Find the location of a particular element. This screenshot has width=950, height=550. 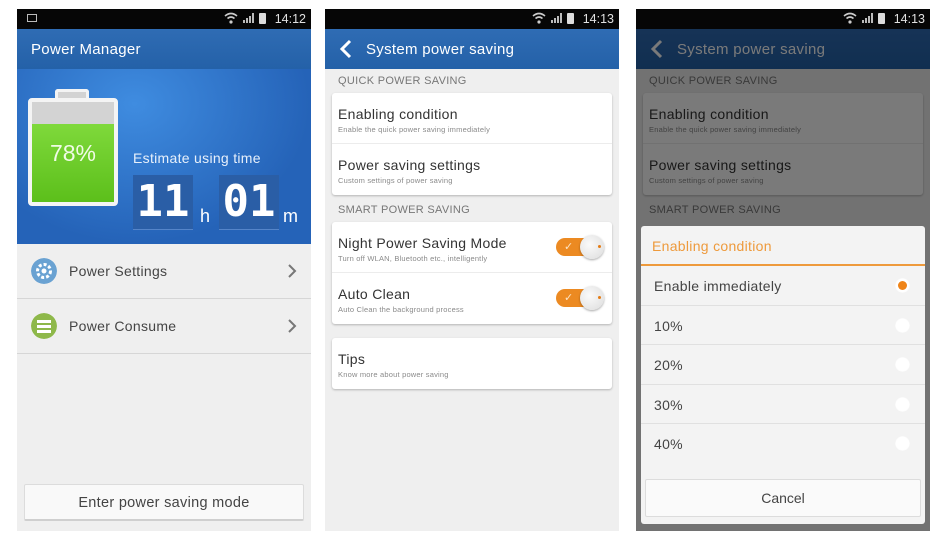

hours-unit: h is located at coordinates (205, 216).